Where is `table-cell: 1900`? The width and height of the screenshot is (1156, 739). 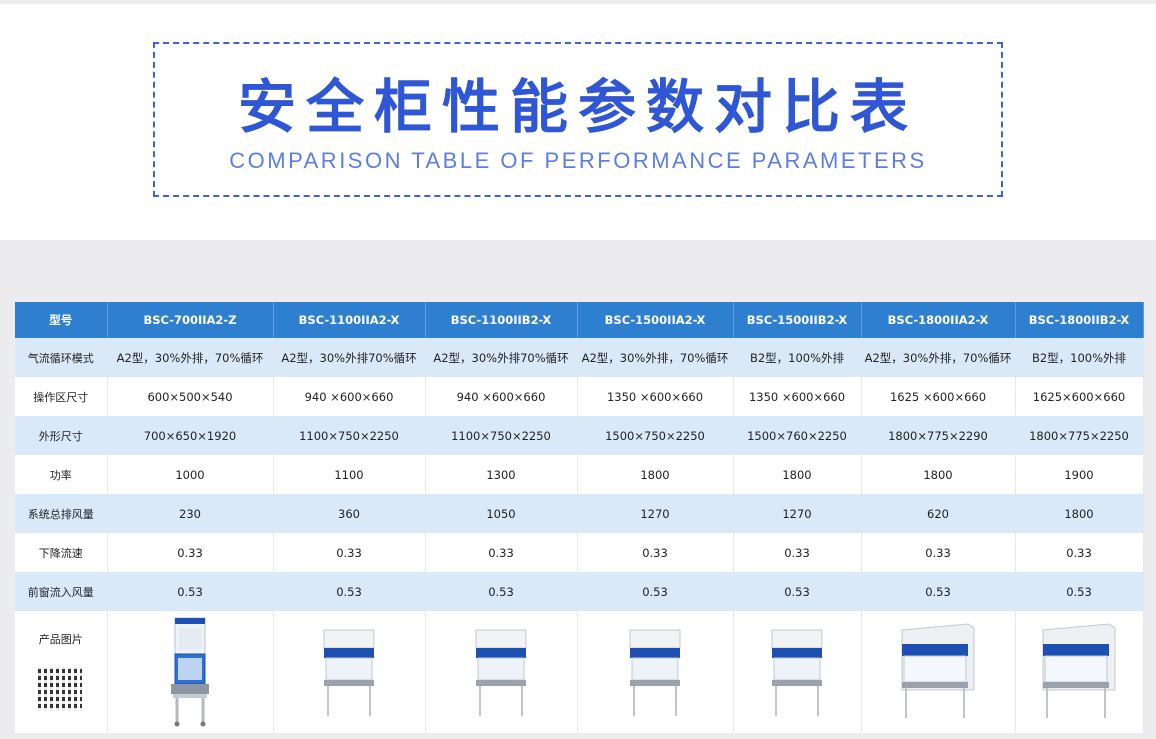
table-cell: 1900 is located at coordinates (1079, 474).